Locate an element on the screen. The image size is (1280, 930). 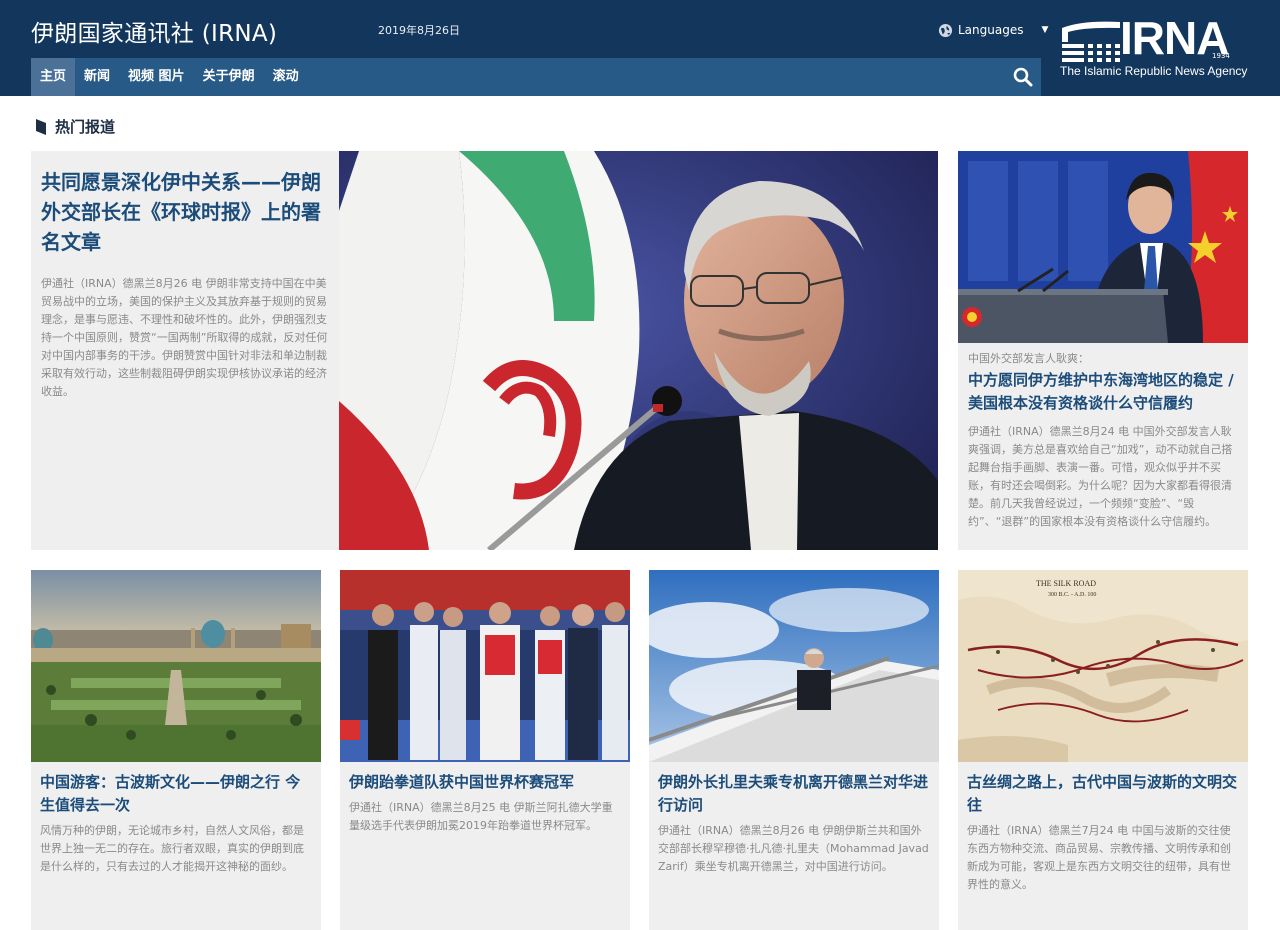
isfahan-photo is located at coordinates (176, 666).